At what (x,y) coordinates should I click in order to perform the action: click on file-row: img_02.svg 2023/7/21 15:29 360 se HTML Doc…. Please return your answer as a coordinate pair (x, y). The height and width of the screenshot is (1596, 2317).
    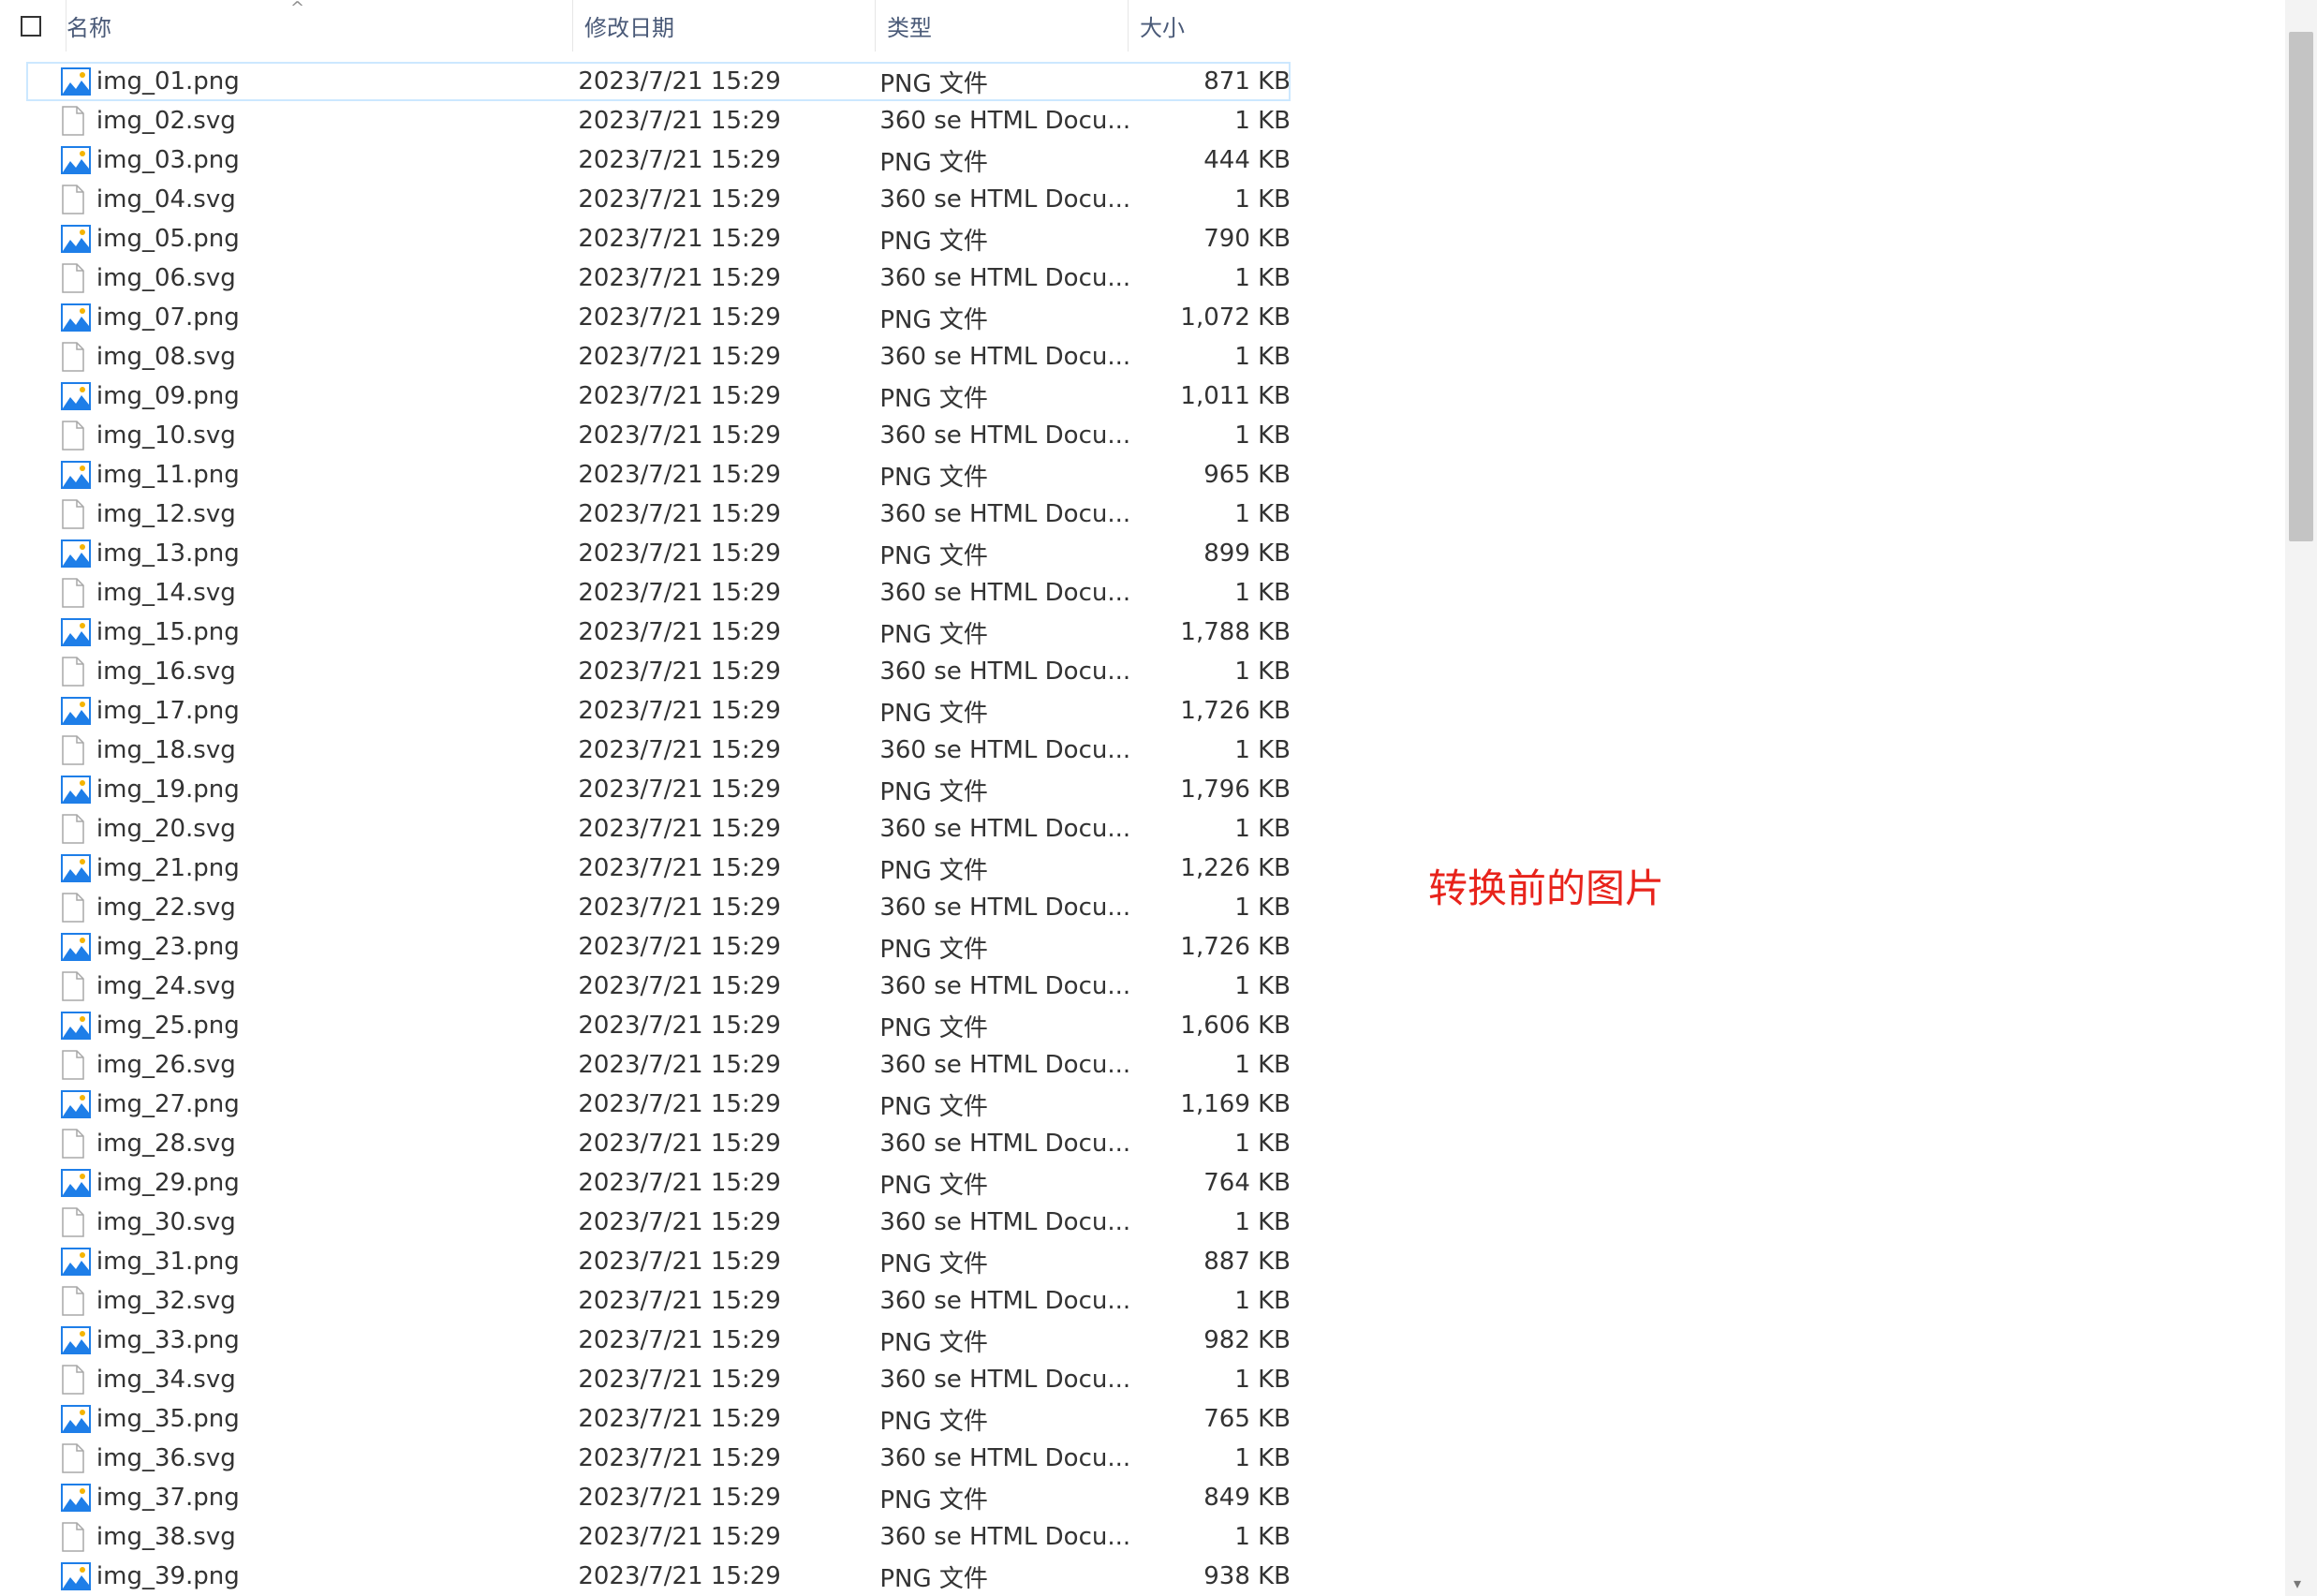
    Looking at the image, I should click on (658, 120).